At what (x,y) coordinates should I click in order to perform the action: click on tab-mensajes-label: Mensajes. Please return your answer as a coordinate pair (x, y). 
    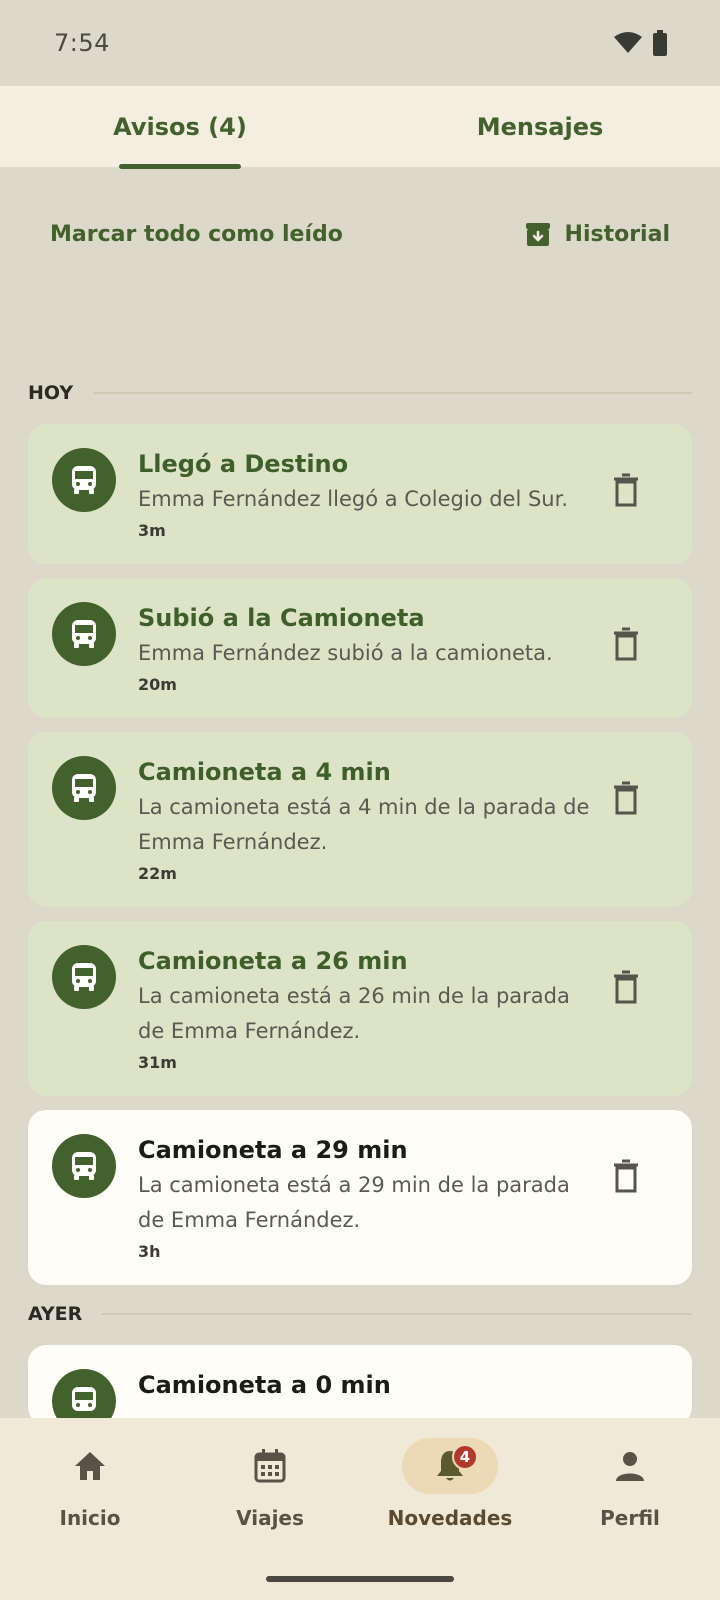
    Looking at the image, I should click on (540, 126).